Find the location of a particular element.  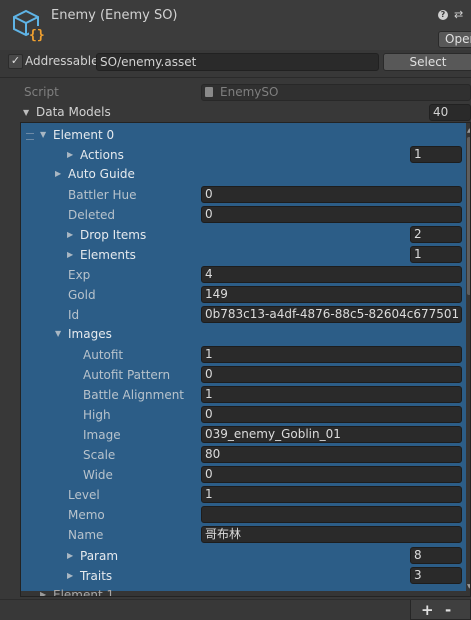

autofit-pattern-row: Autofit Pattern 0 is located at coordinates (243, 375).